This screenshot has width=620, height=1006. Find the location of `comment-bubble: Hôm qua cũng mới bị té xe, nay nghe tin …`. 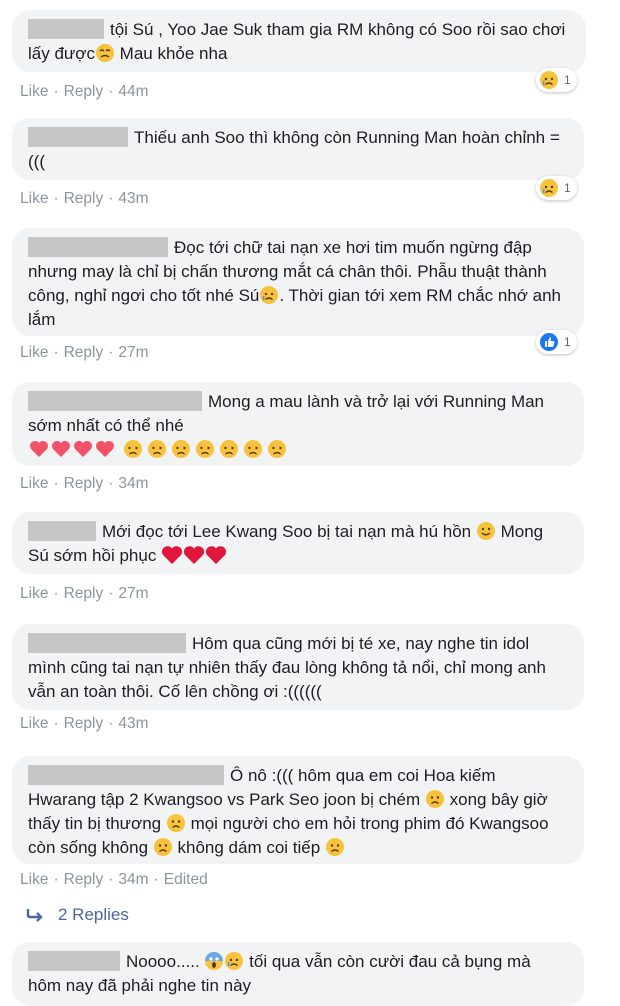

comment-bubble: Hôm qua cũng mới bị té xe, nay nghe tin … is located at coordinates (298, 667).